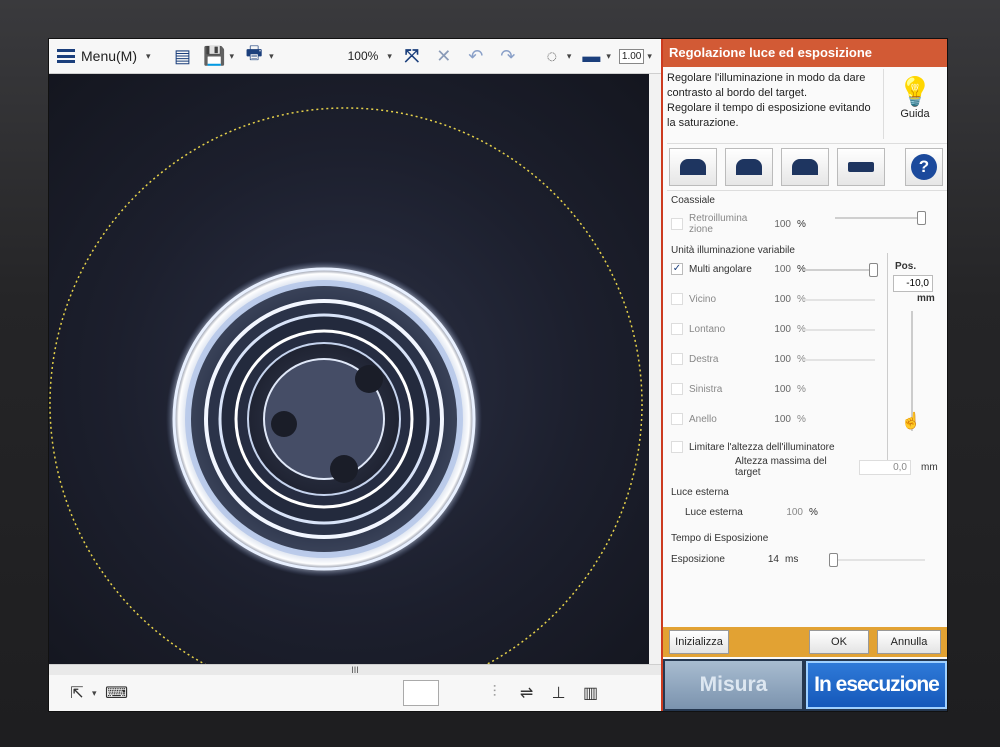  Describe the element at coordinates (183, 56) in the screenshot. I see `program-button: ▤` at that location.